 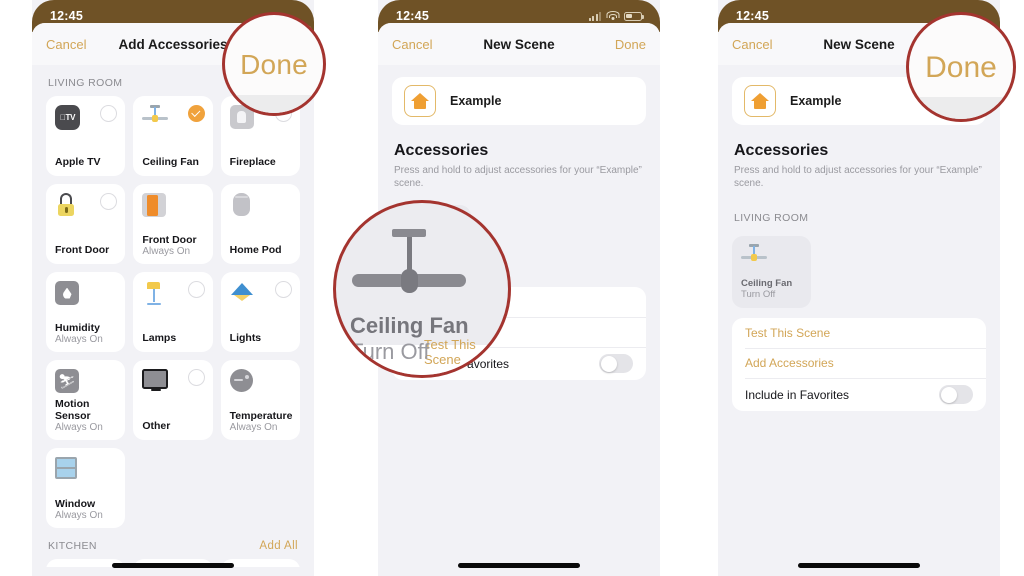 I want to click on accessory-card-temperature: Temperature Always On, so click(x=260, y=400).